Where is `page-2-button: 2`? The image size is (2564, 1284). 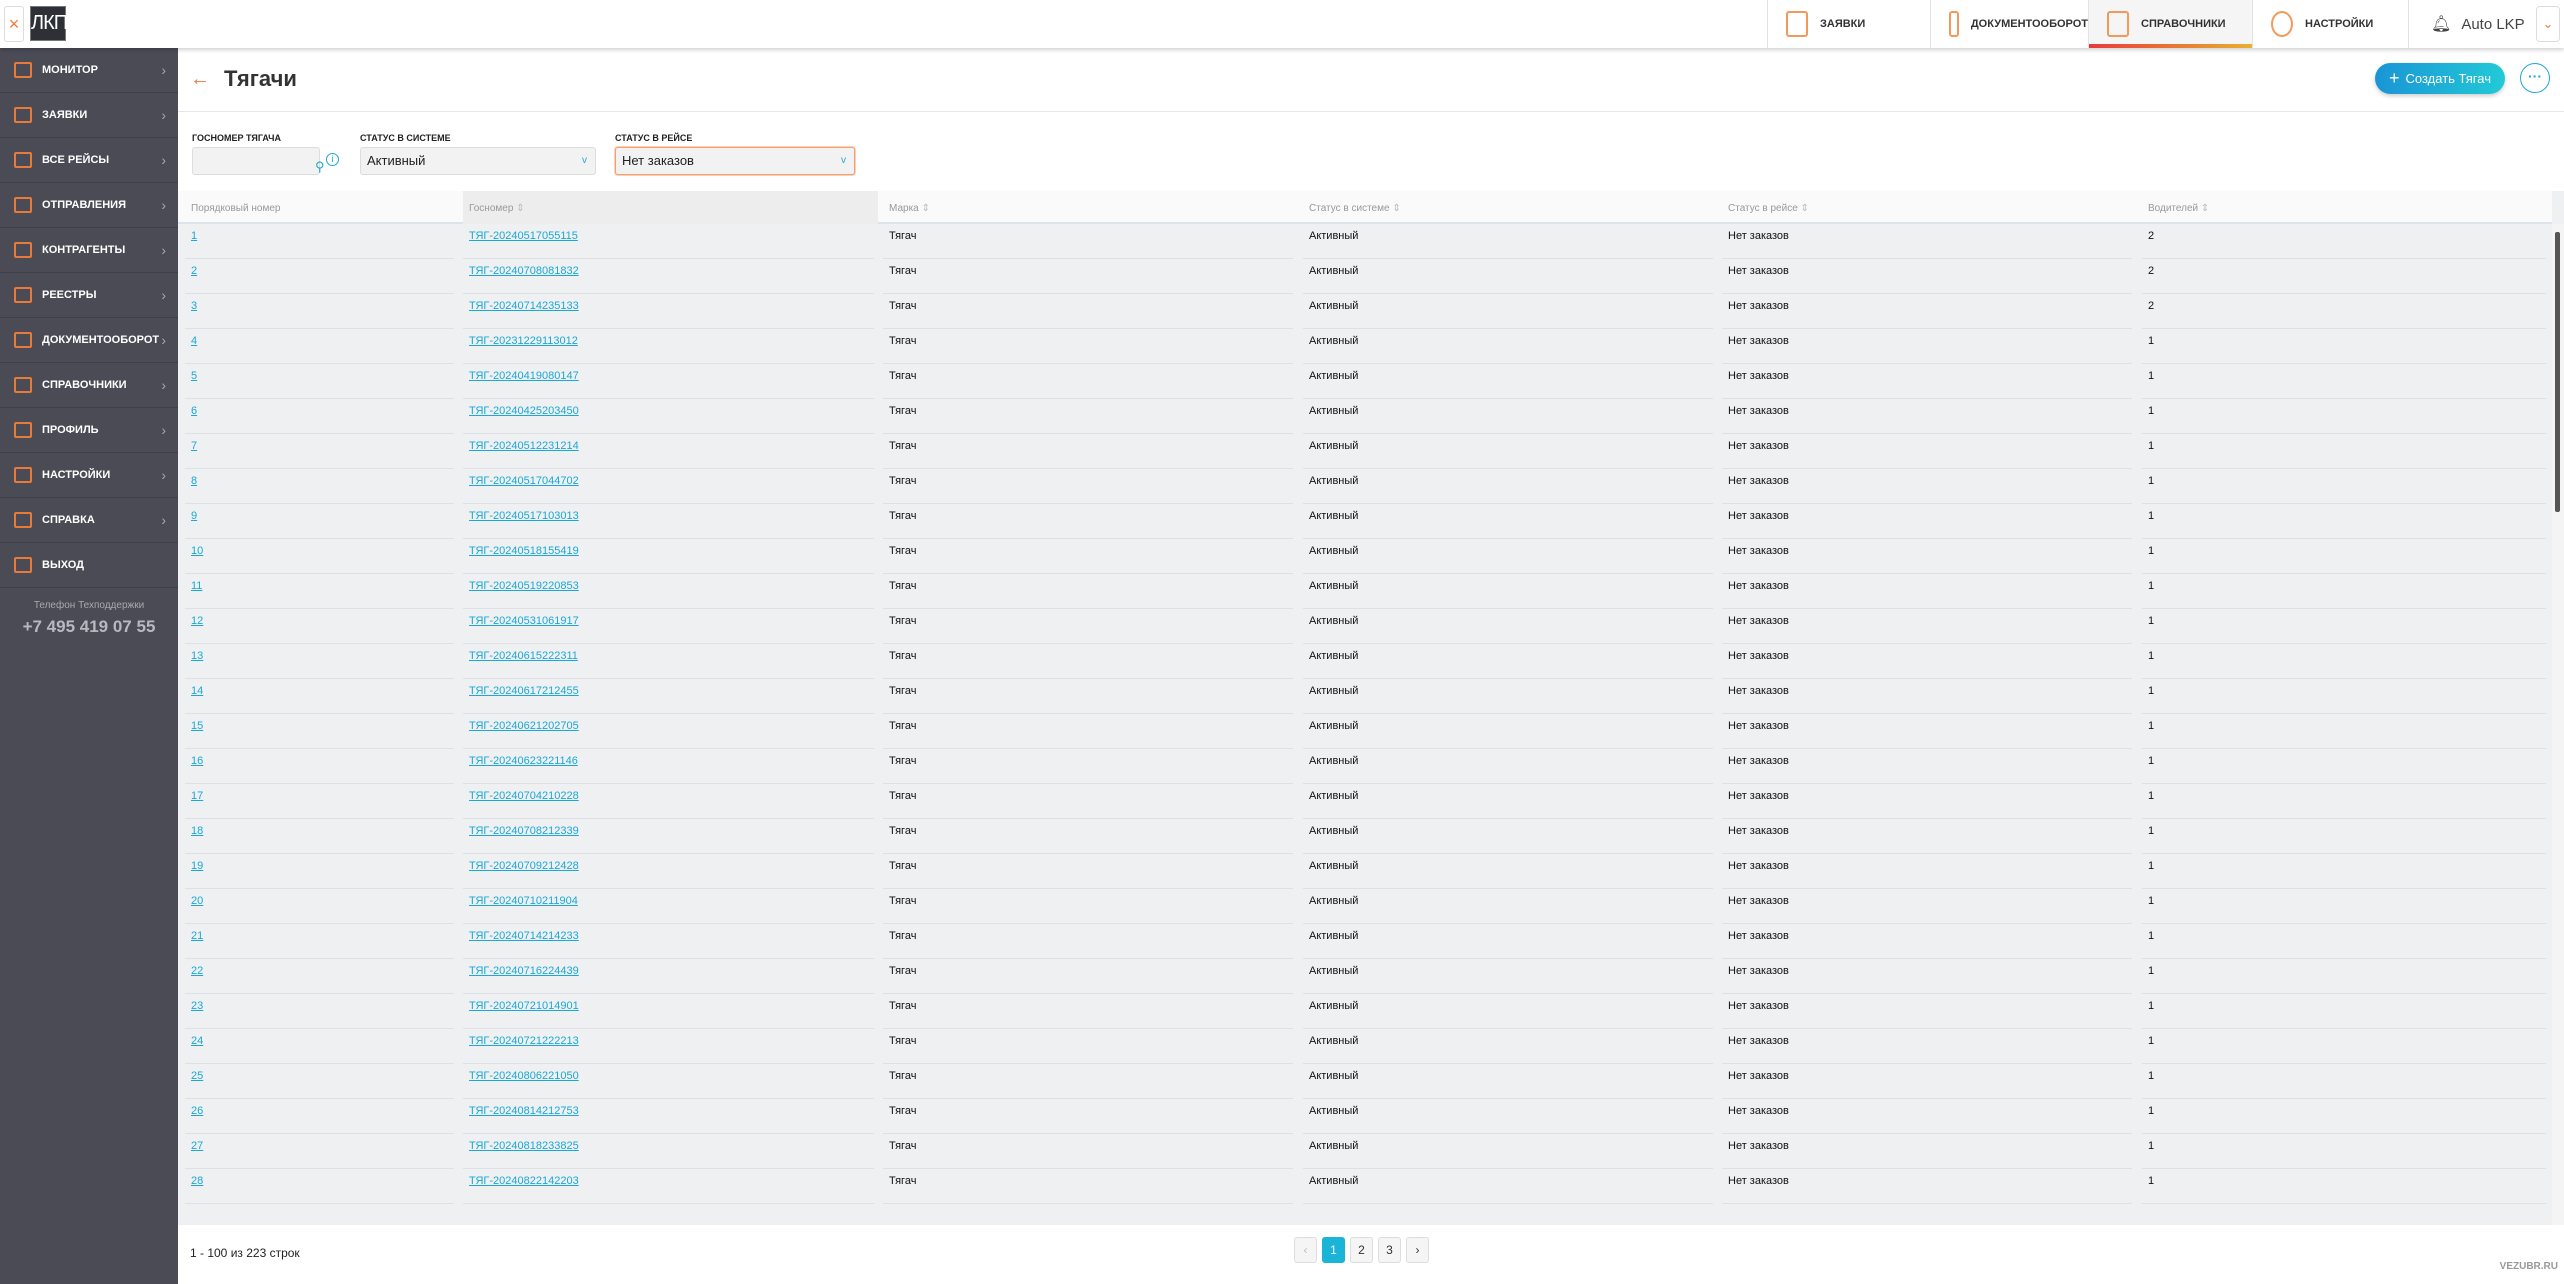
page-2-button: 2 is located at coordinates (1361, 1250).